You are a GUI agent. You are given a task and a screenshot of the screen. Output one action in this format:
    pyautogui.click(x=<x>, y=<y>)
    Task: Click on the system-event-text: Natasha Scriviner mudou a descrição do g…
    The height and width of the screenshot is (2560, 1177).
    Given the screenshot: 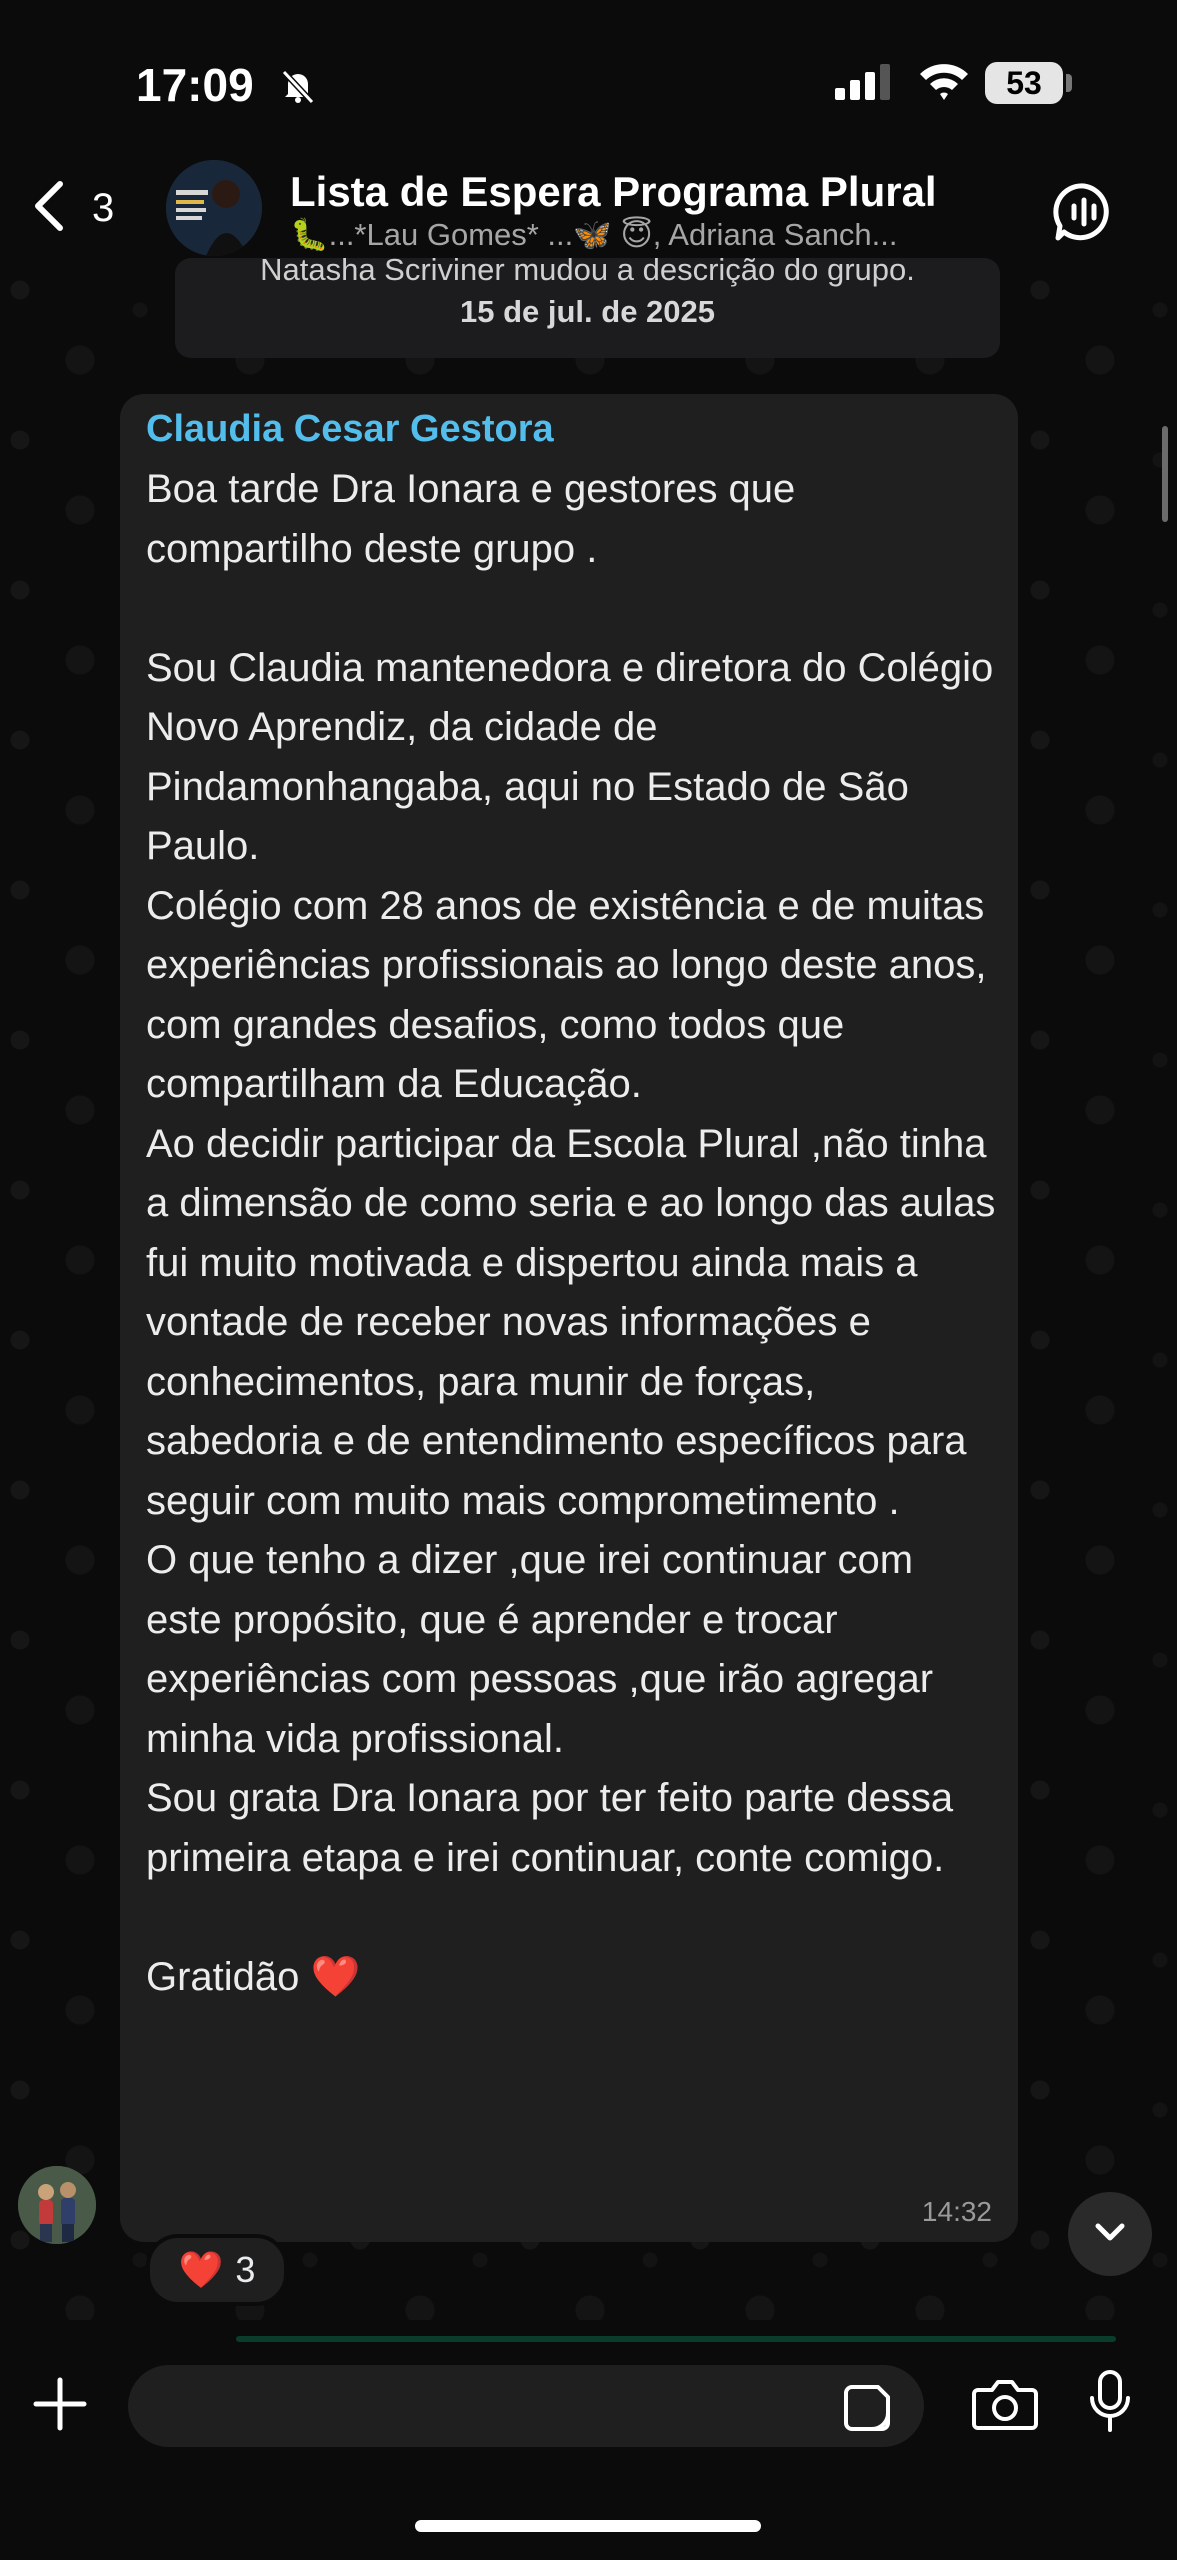 What is the action you would take?
    pyautogui.click(x=587, y=272)
    